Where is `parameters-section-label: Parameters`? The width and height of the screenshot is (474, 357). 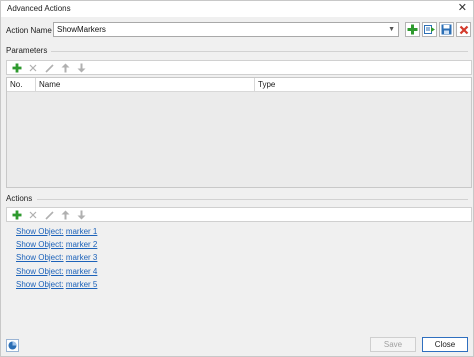
parameters-section-label: Parameters is located at coordinates (29, 50).